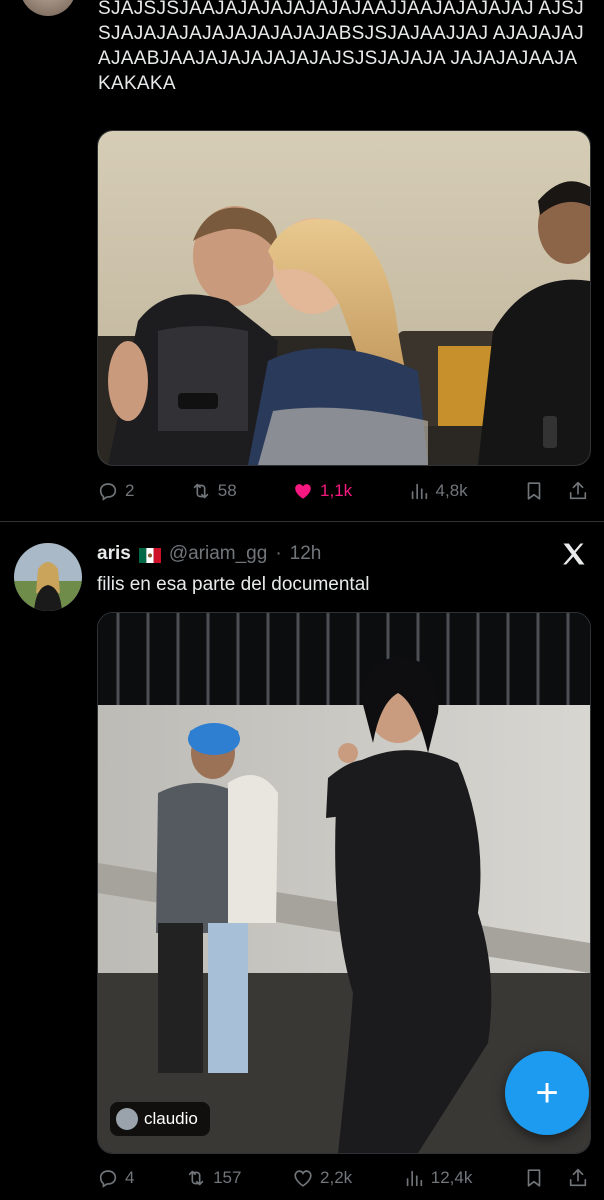 This screenshot has height=1200, width=604. What do you see at coordinates (306, 554) in the screenshot?
I see `tweet-timestamp: 12h` at bounding box center [306, 554].